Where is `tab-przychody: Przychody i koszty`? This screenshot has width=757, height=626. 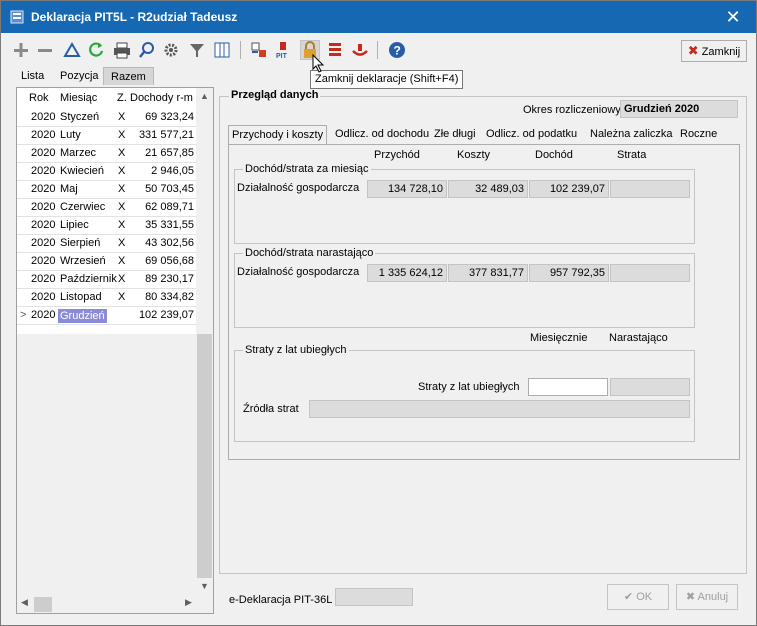
tab-przychody: Przychody i koszty is located at coordinates (278, 135).